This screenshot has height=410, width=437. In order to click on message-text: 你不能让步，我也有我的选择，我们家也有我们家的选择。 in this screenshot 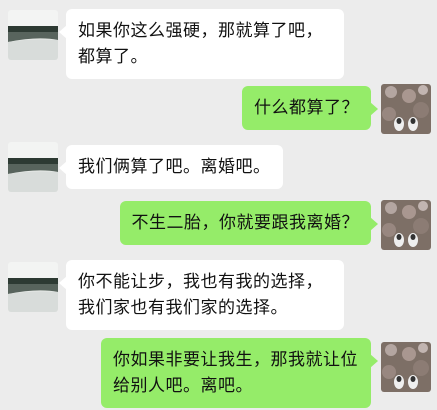, I will do `click(200, 295)`.